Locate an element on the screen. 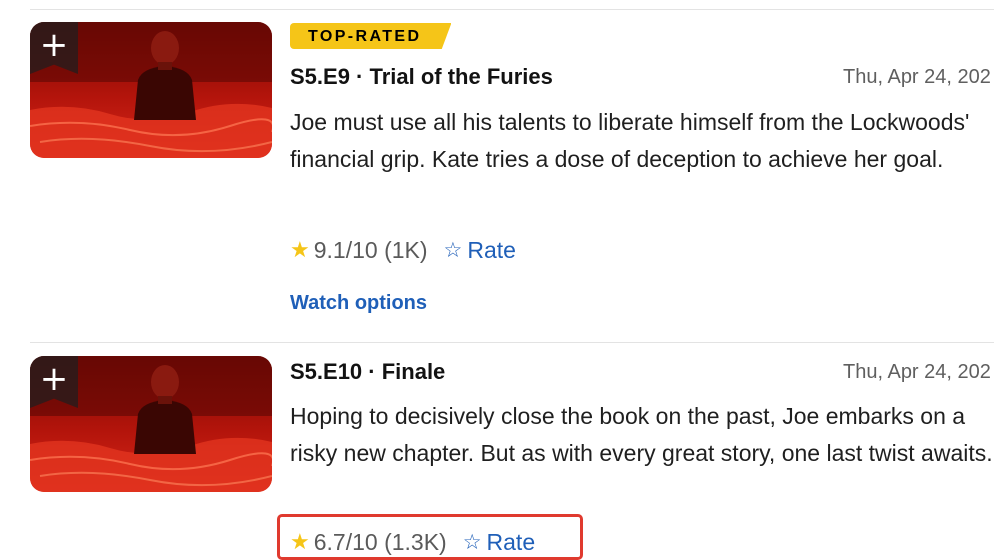 This screenshot has height=560, width=994. episode-divider is located at coordinates (512, 342).